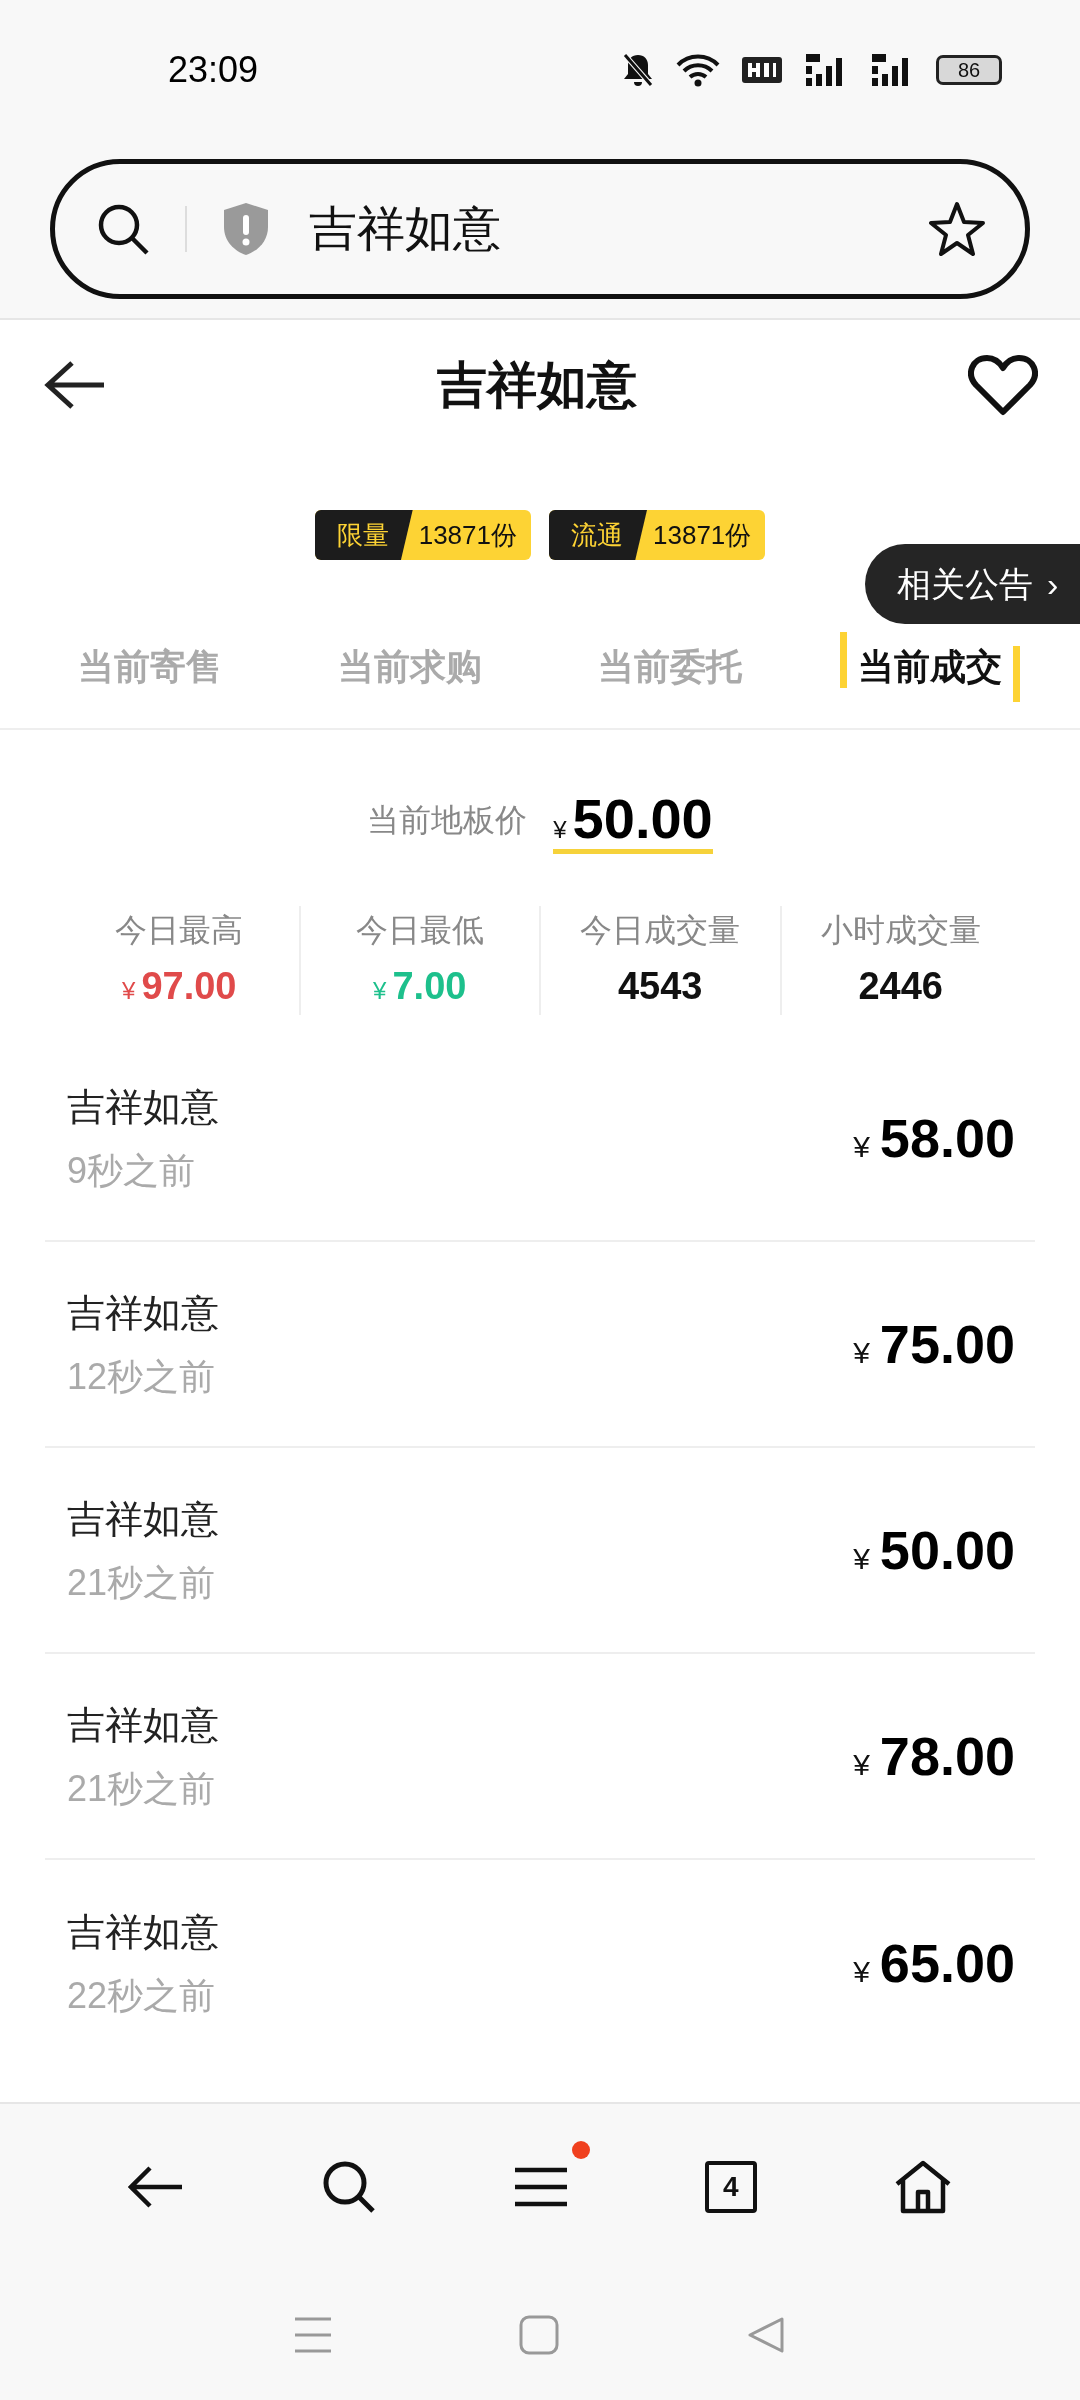  I want to click on wifi-icon, so click(698, 70).